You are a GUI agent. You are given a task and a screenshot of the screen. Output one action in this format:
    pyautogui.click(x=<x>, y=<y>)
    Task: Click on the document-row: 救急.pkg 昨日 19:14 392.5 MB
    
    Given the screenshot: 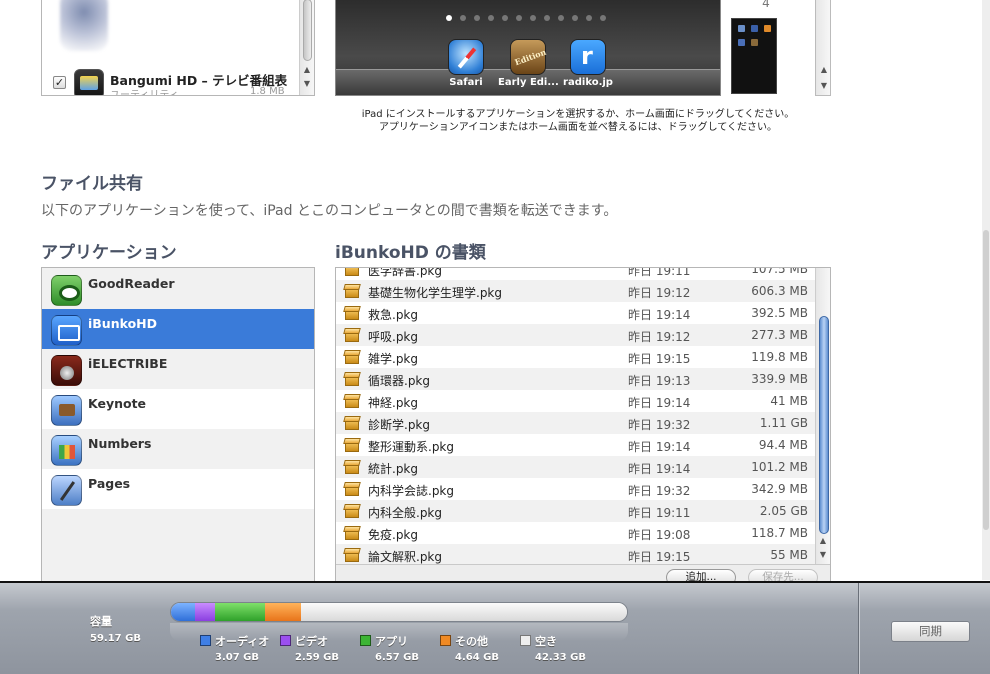 What is the action you would take?
    pyautogui.click(x=576, y=313)
    